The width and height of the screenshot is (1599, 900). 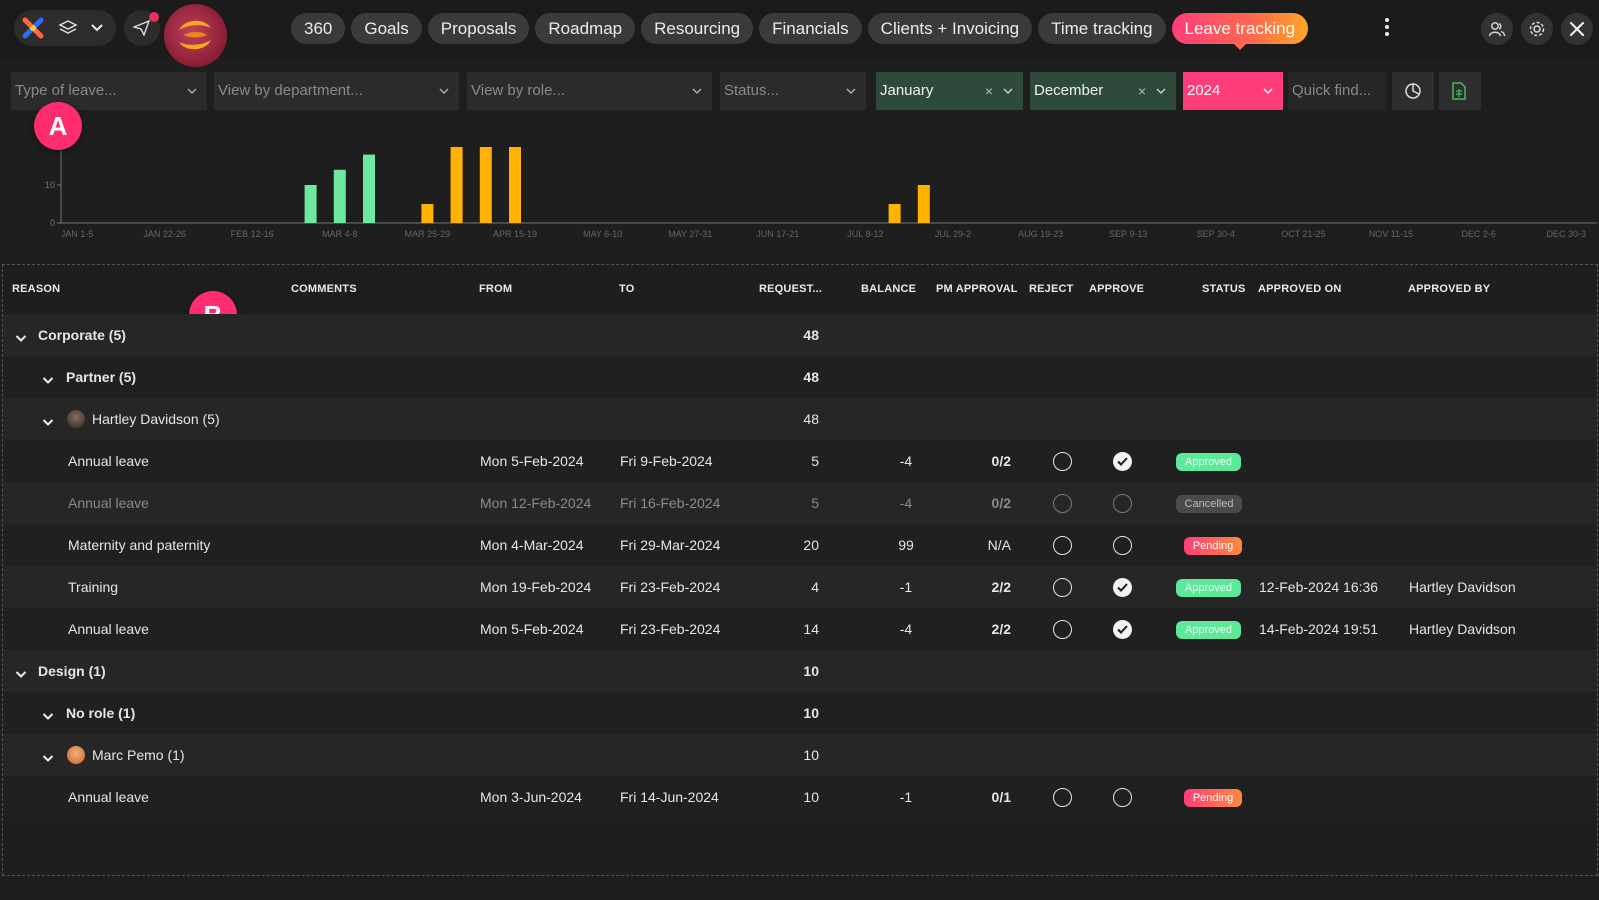 I want to click on header-to: TO, so click(x=626, y=289).